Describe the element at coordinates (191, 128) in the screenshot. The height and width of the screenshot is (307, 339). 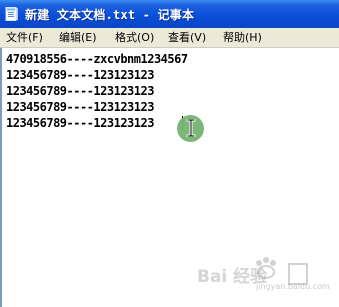
I see `text-cursor-icon` at that location.